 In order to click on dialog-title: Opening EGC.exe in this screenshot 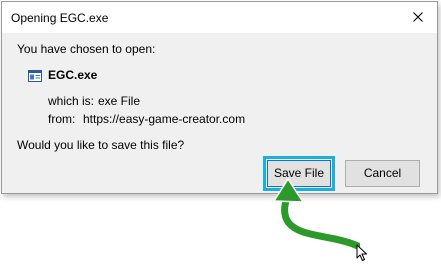, I will do `click(60, 18)`.